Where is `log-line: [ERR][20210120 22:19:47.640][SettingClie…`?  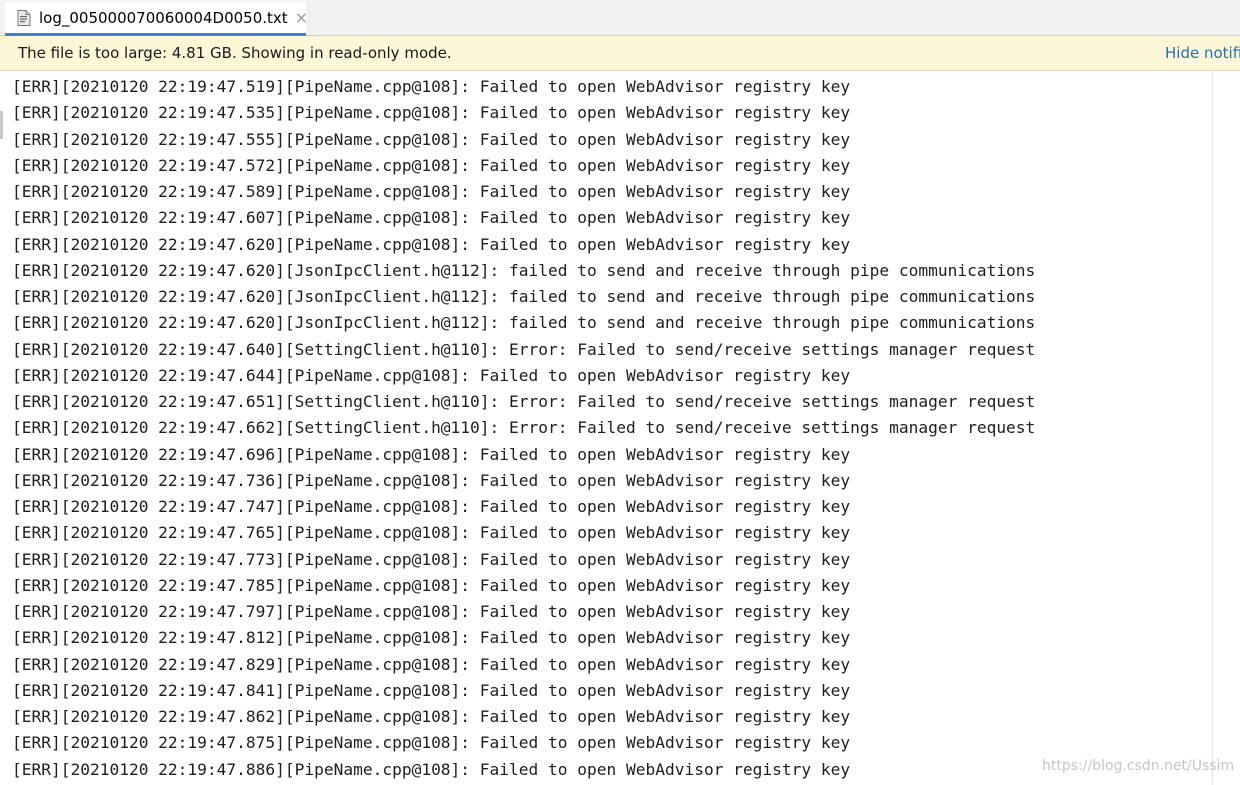 log-line: [ERR][20210120 22:19:47.640][SettingClie… is located at coordinates (524, 349).